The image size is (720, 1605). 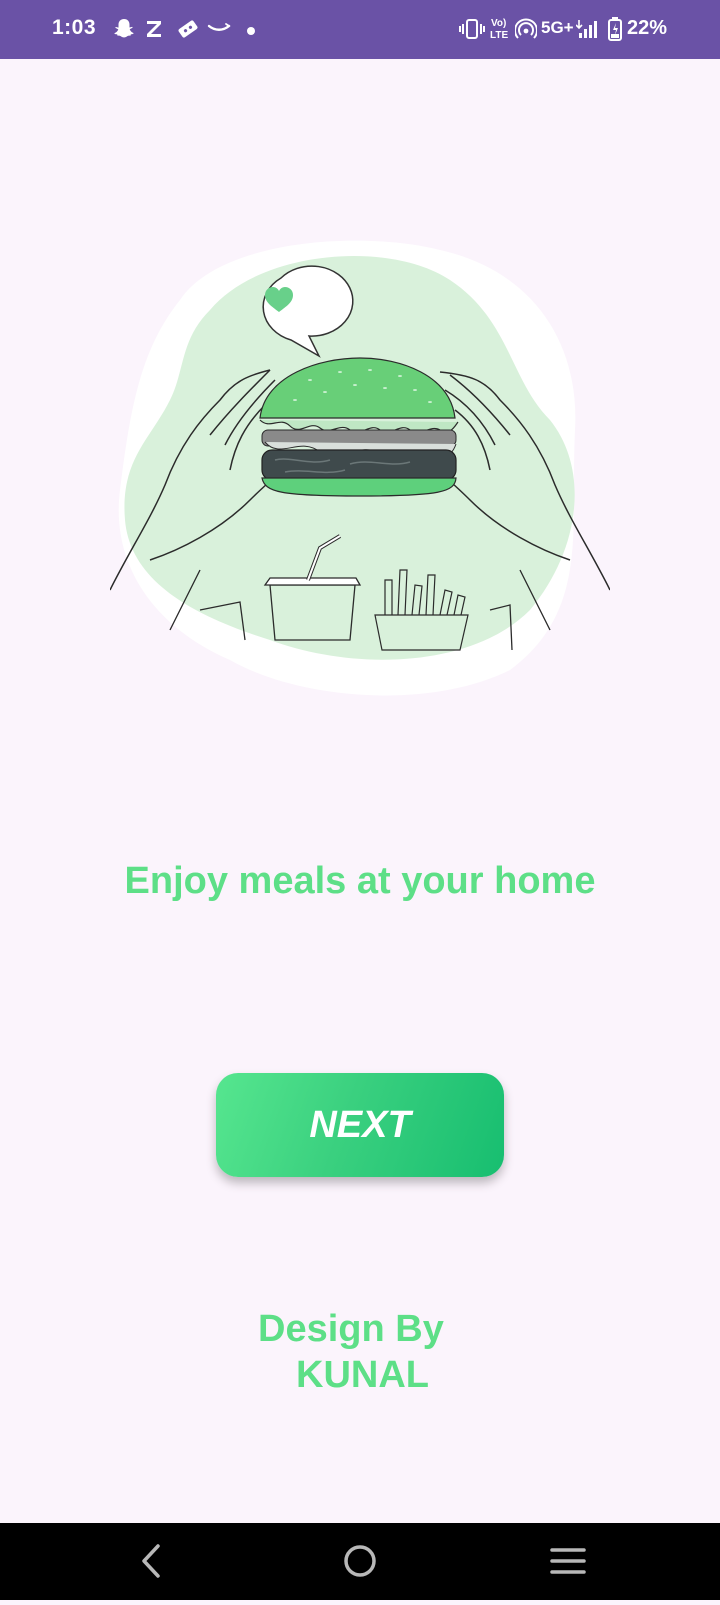 I want to click on status-time: 1:03, so click(x=74, y=27).